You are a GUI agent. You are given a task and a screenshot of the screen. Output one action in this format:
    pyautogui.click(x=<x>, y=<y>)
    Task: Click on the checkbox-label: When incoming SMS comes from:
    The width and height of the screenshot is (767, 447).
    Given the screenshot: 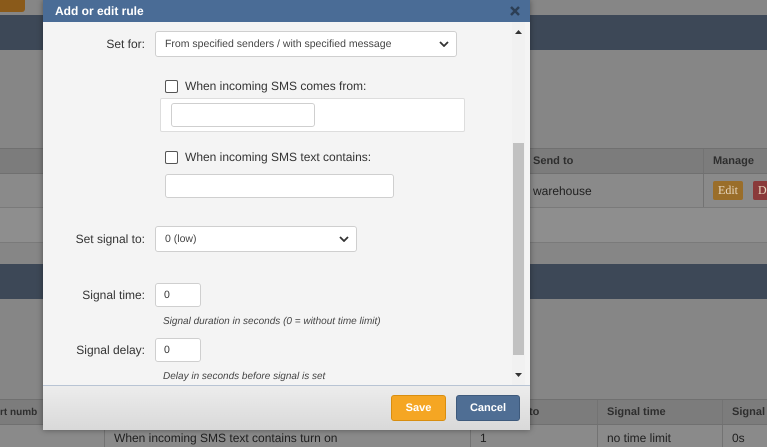 What is the action you would take?
    pyautogui.click(x=275, y=86)
    